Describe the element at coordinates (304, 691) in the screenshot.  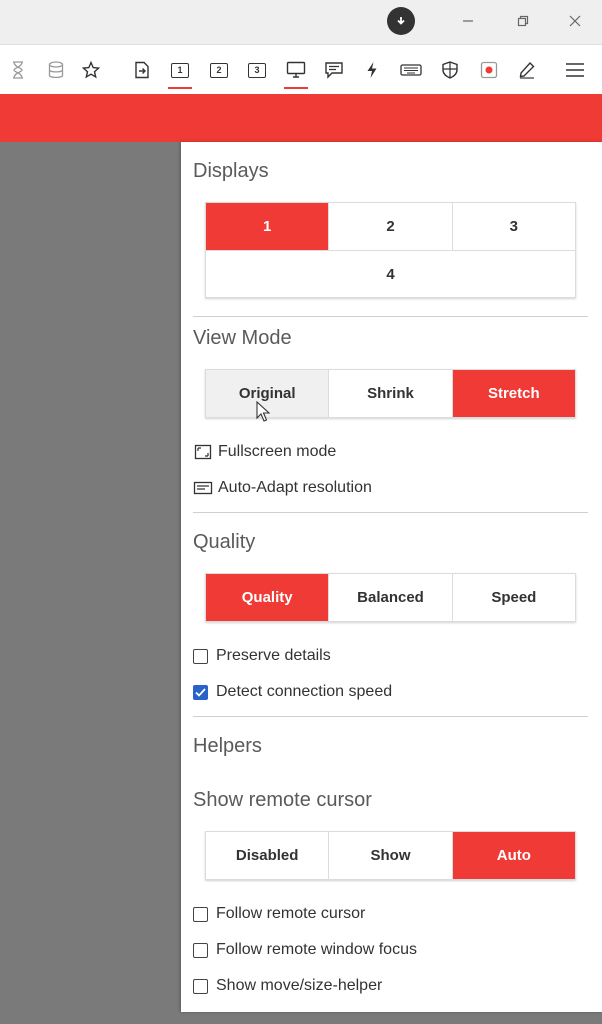
I see `detect-speed-label: Detect connection speed` at that location.